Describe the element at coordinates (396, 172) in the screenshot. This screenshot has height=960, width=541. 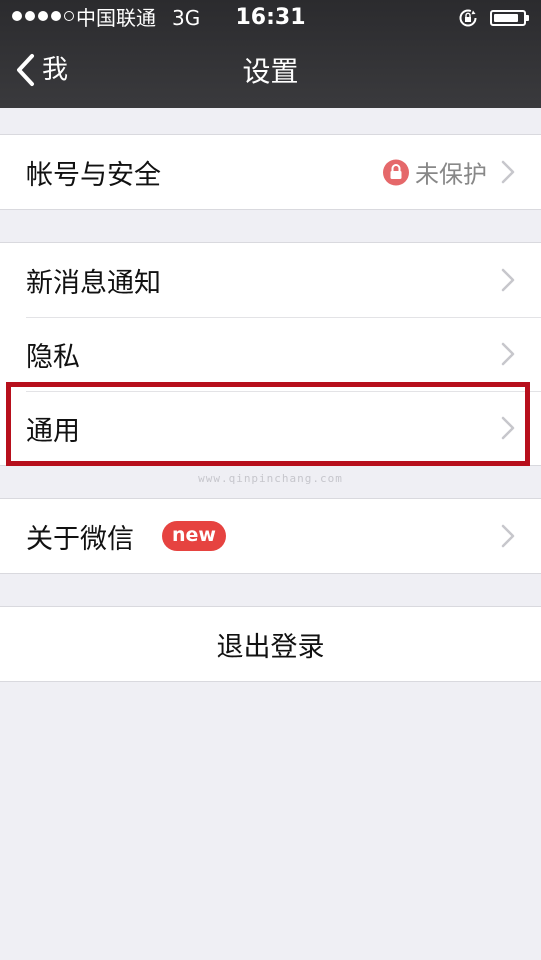
I see `lock-icon` at that location.